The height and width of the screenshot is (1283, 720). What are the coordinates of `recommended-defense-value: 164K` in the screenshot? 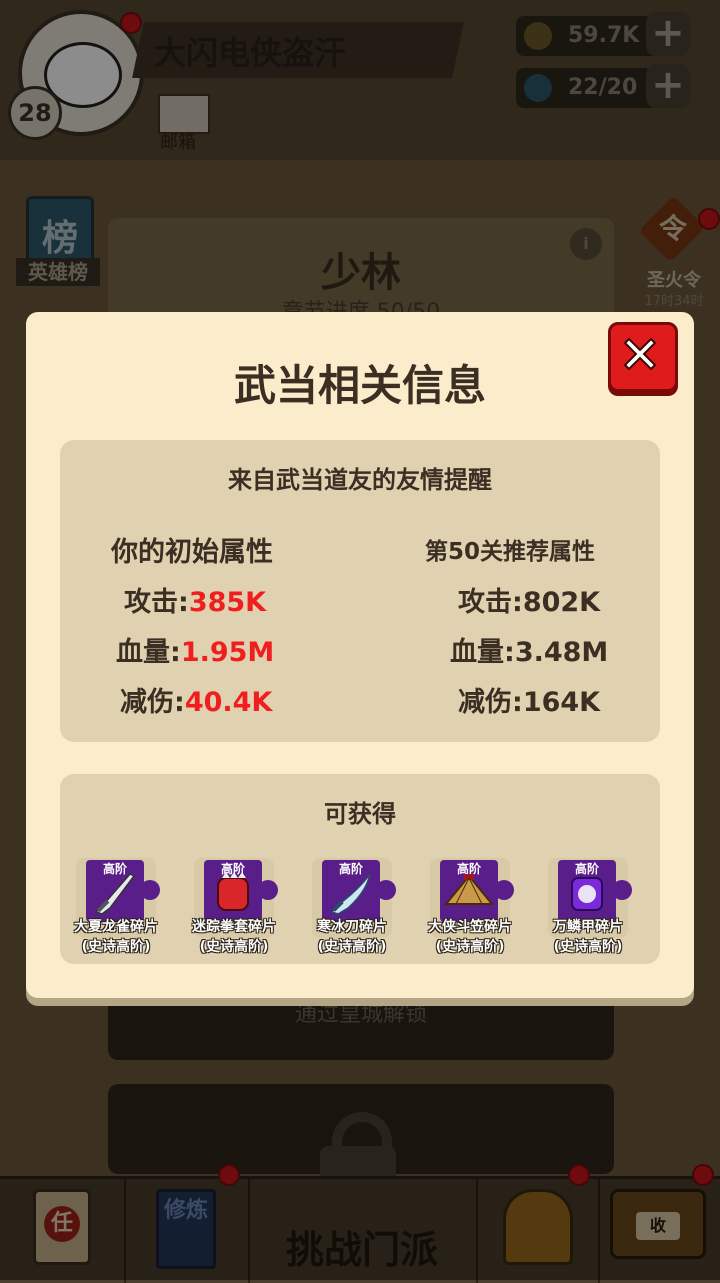 It's located at (561, 702).